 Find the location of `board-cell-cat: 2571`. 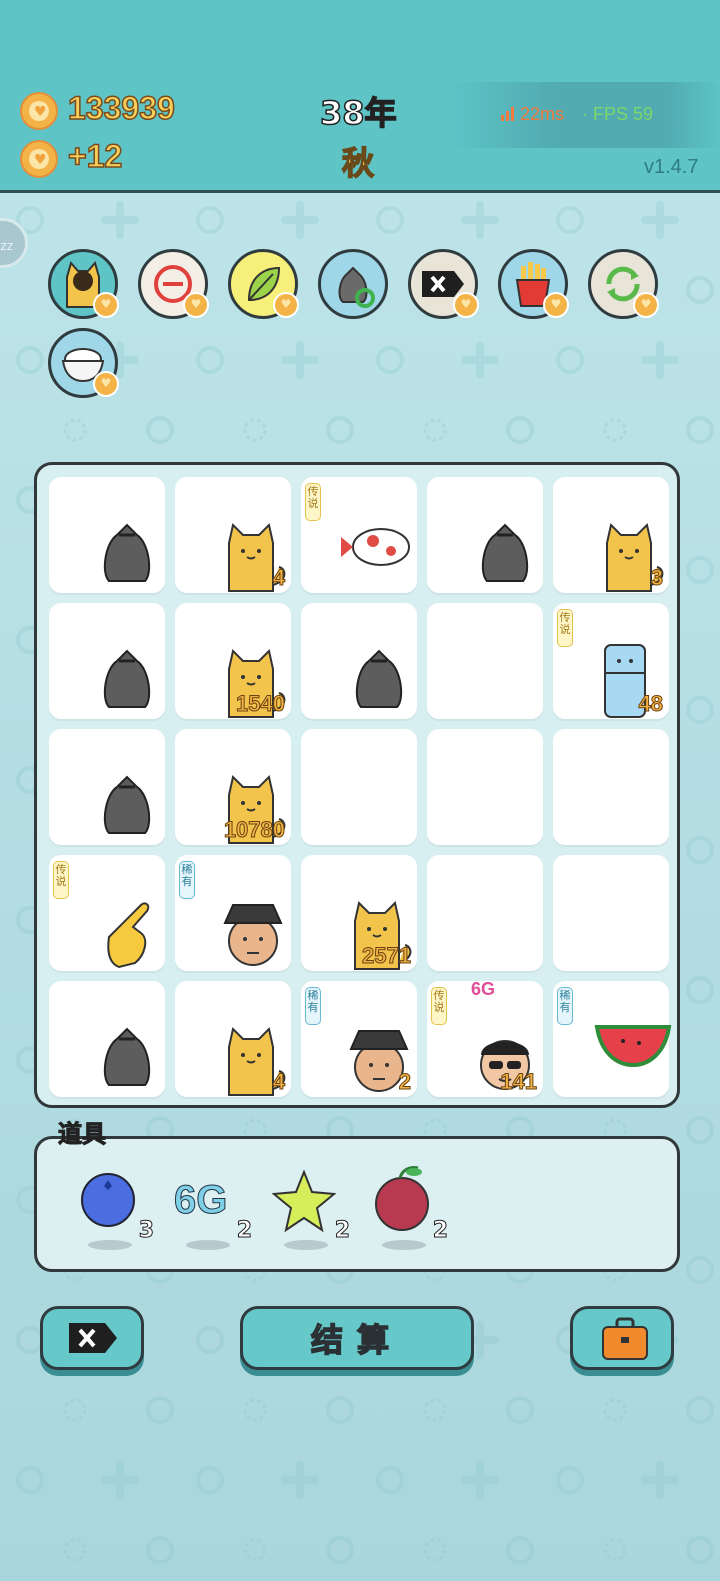

board-cell-cat: 2571 is located at coordinates (359, 913).